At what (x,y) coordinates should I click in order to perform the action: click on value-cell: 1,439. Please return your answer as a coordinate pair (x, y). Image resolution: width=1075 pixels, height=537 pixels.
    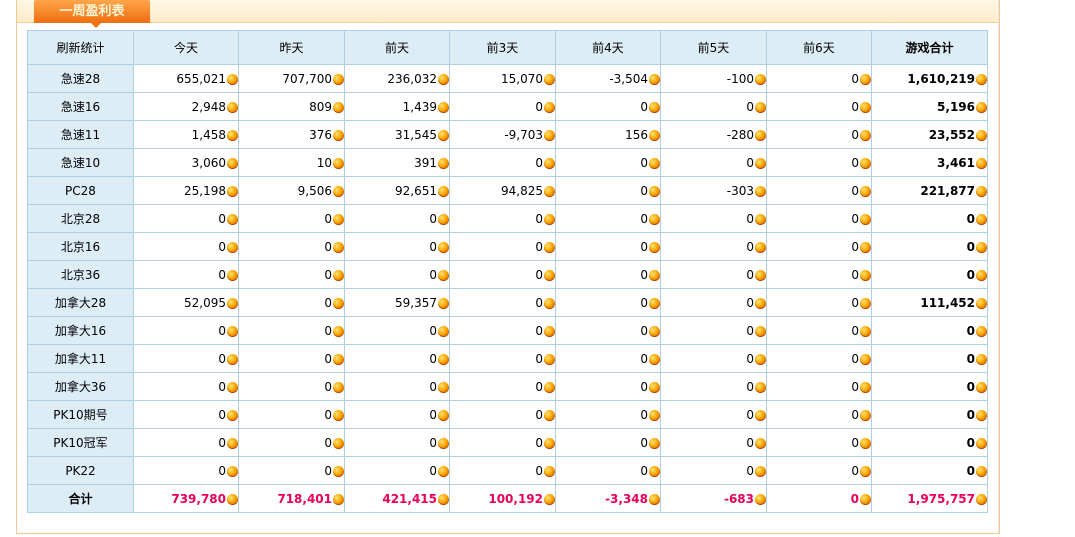
    Looking at the image, I should click on (397, 106).